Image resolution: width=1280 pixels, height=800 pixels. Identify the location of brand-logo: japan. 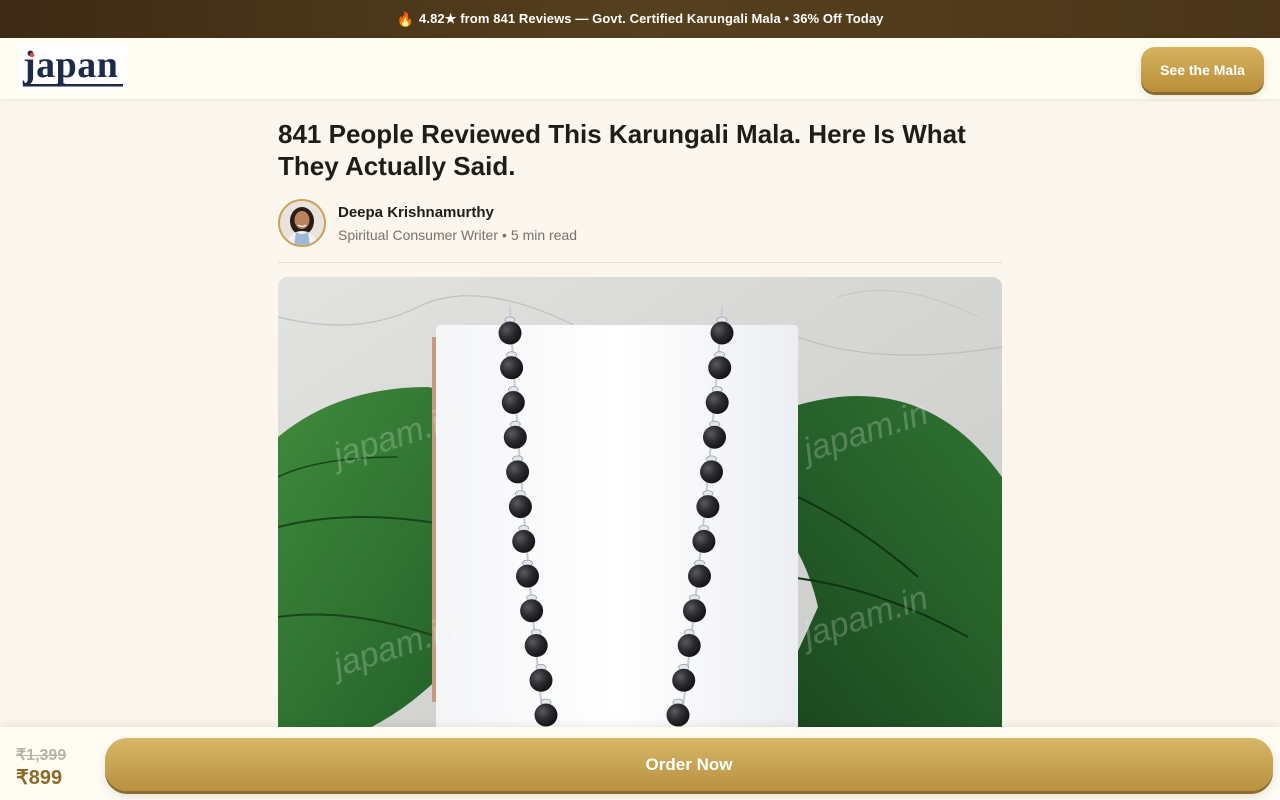
(73, 68).